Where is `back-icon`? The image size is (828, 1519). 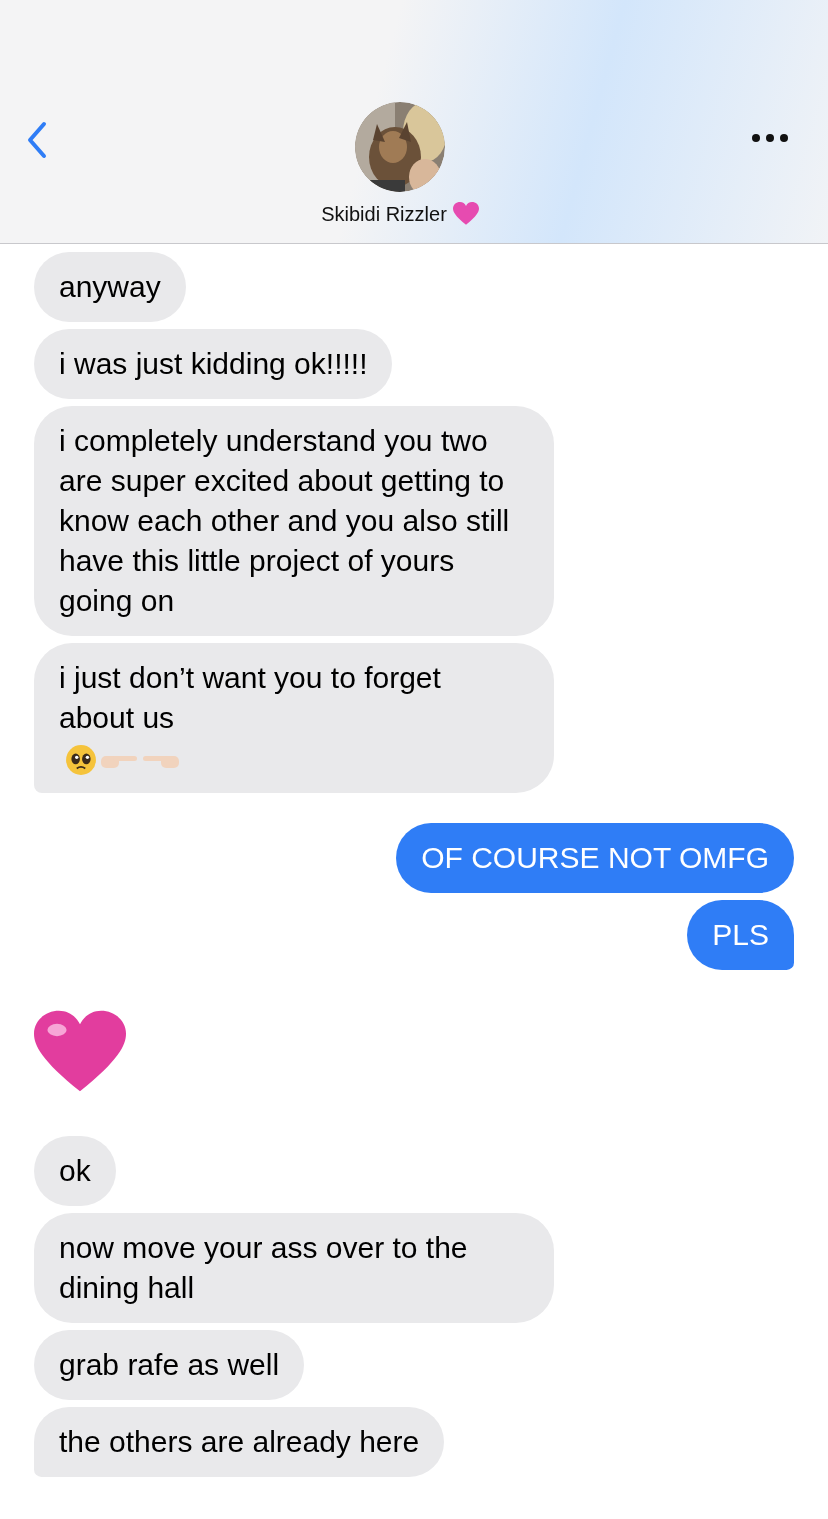 back-icon is located at coordinates (37, 140).